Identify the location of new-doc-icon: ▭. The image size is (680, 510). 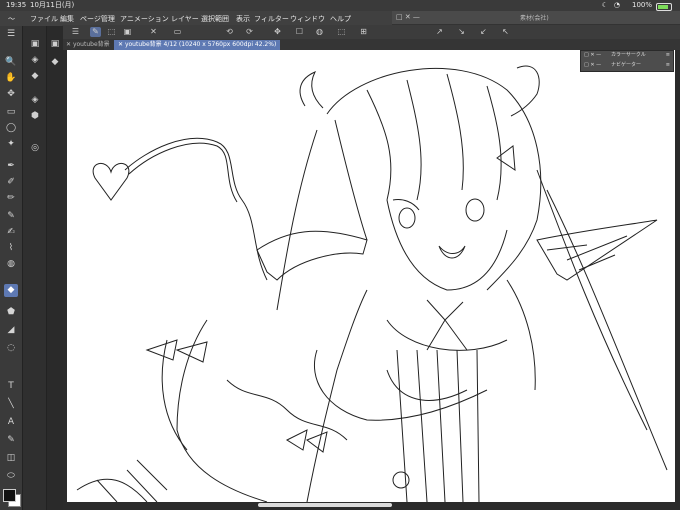
(177, 32).